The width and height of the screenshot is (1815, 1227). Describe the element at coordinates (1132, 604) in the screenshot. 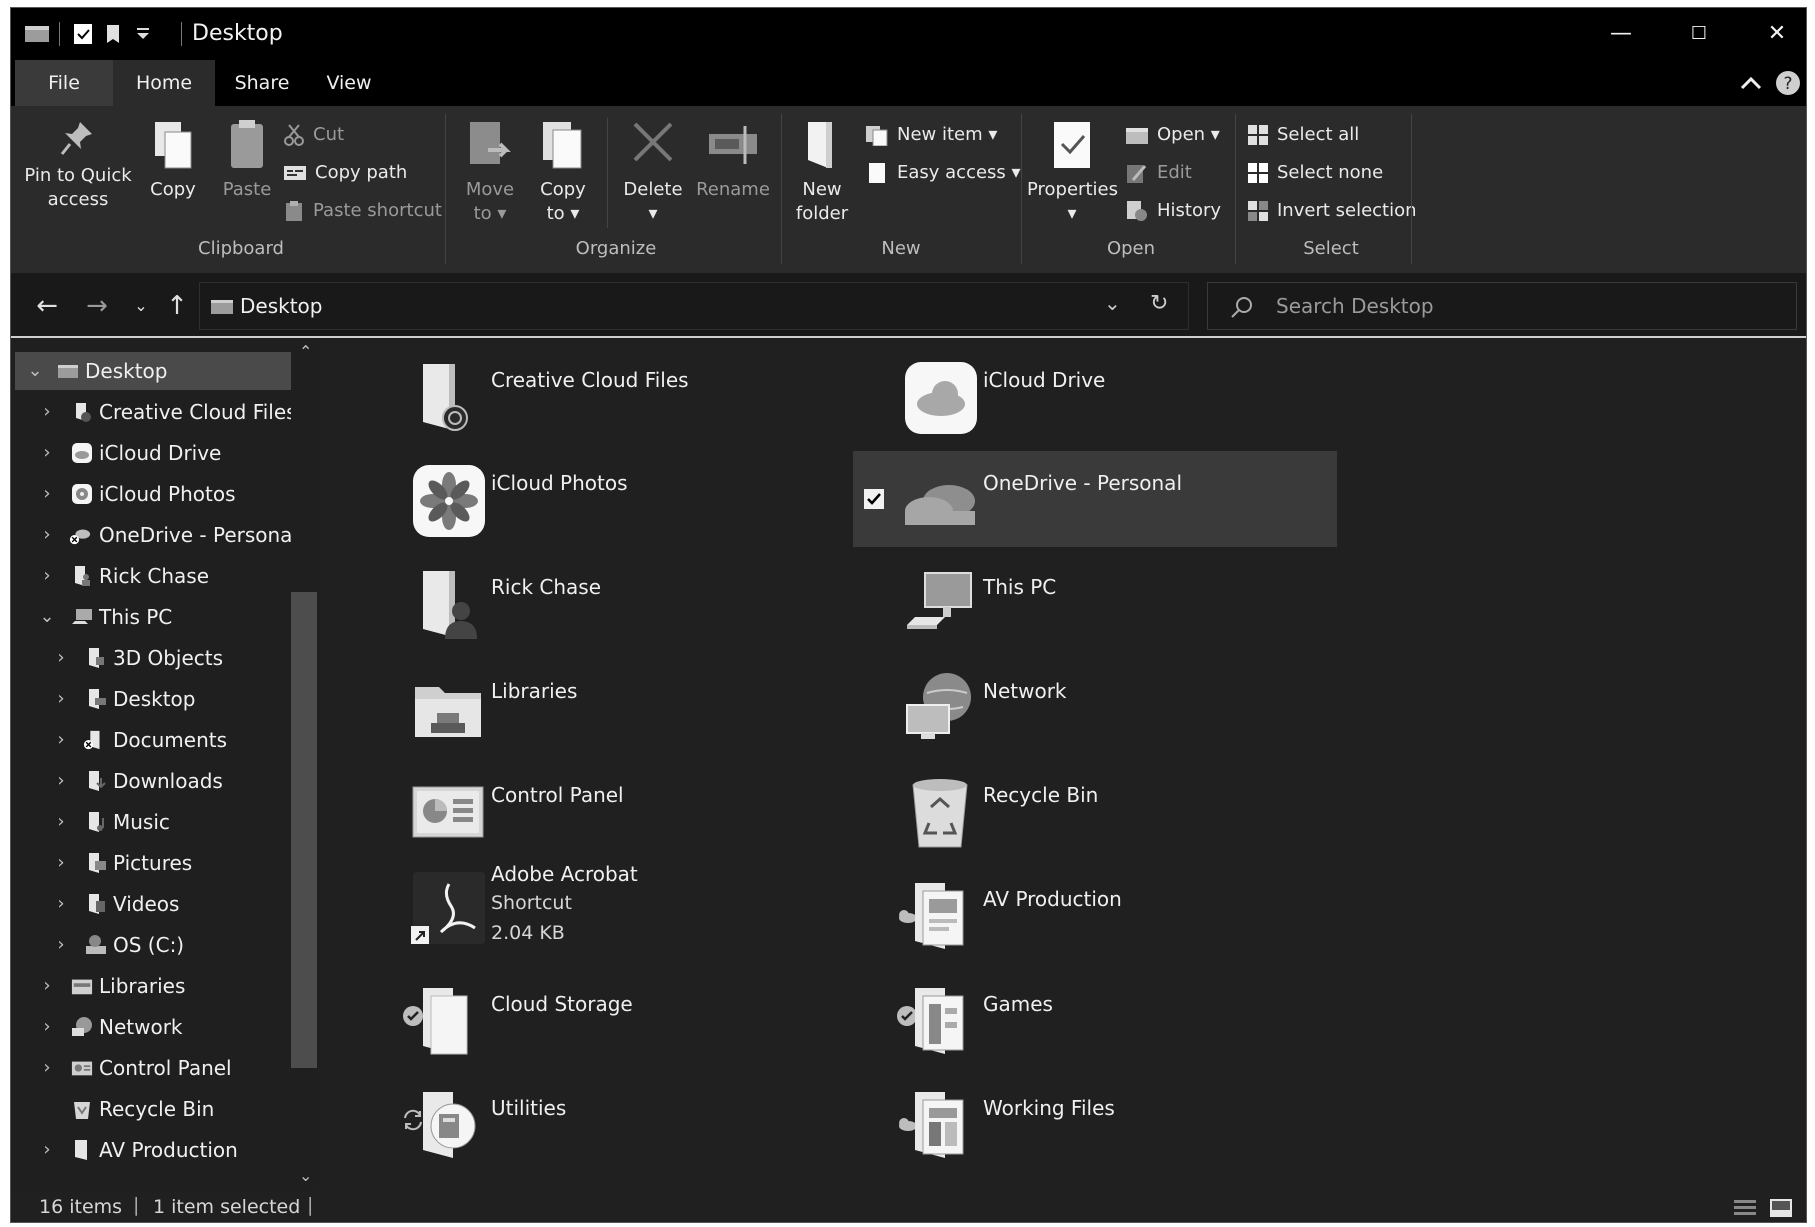

I see `list-item: This PC` at that location.